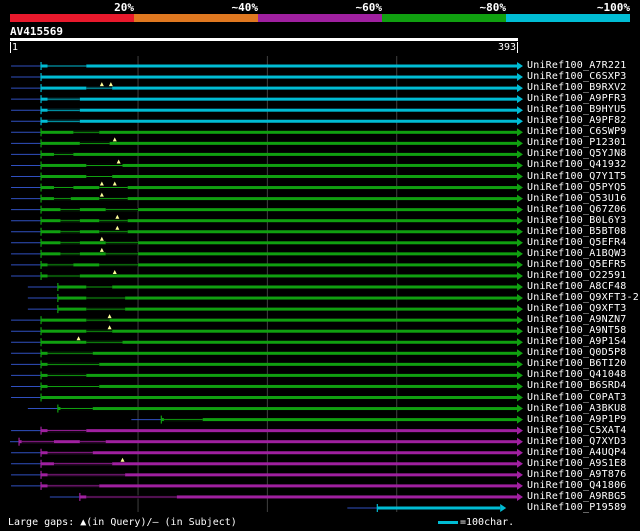  What do you see at coordinates (577, 419) in the screenshot?
I see `hit-label: UniRef100_A9P1P9` at bounding box center [577, 419].